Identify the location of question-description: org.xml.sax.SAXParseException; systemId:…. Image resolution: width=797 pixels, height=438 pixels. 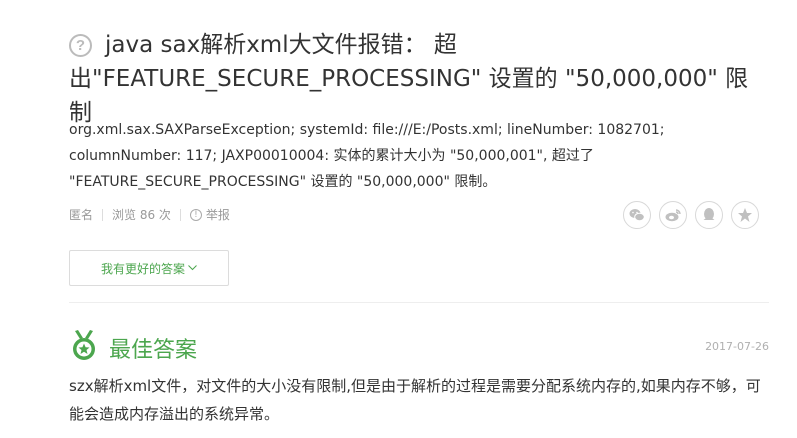
(367, 156).